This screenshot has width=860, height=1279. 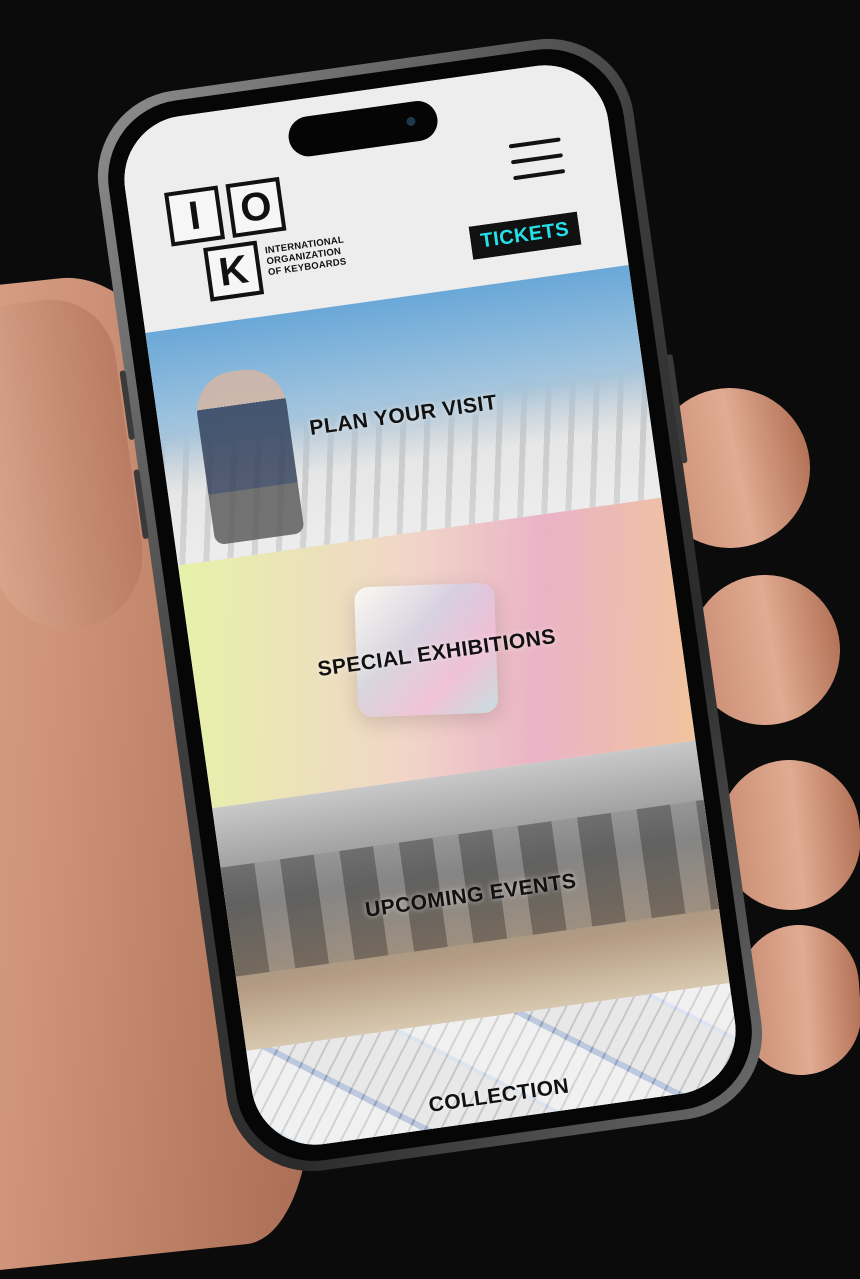 I want to click on section-label: UPCOMING EVENTS, so click(x=470, y=895).